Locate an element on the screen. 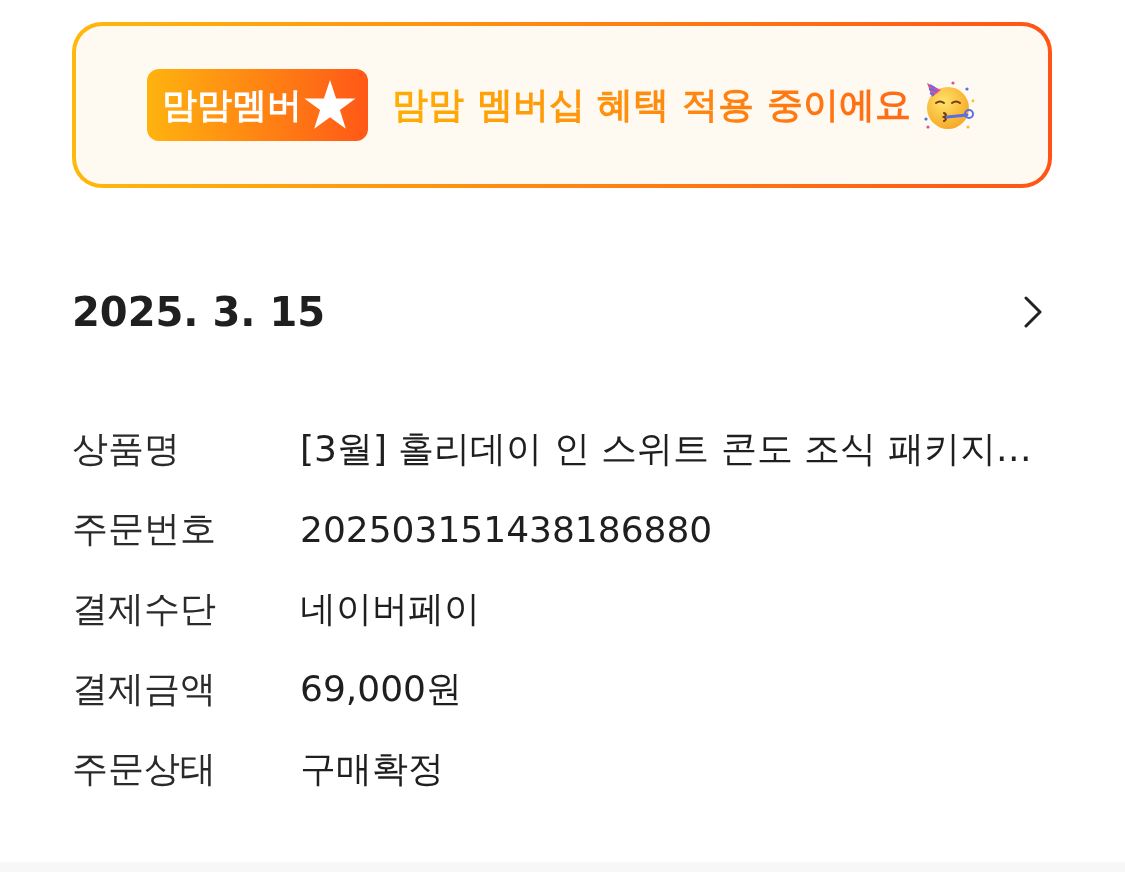 This screenshot has width=1125, height=872. detail-value: 구매확정 is located at coordinates (372, 768).